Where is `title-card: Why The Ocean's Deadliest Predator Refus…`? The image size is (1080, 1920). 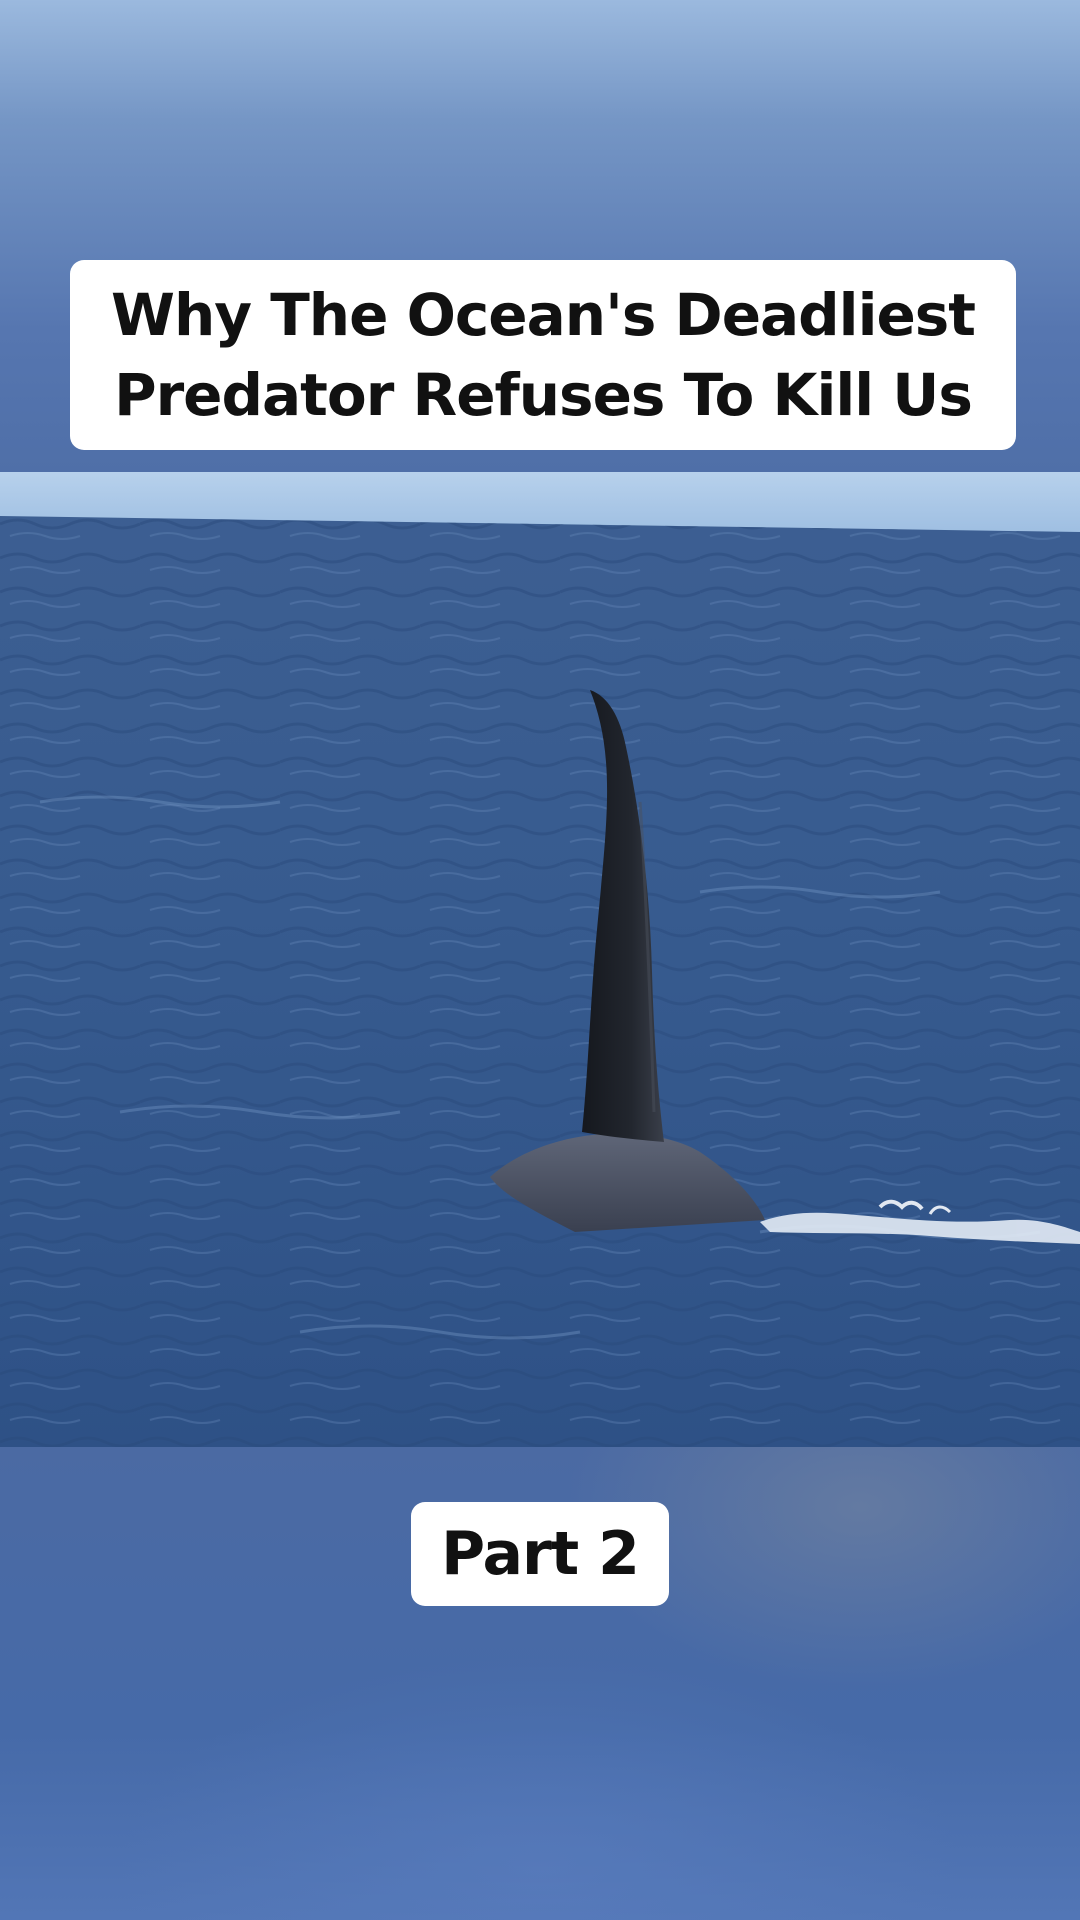
title-card: Why The Ocean's Deadliest Predator Refus… is located at coordinates (543, 355).